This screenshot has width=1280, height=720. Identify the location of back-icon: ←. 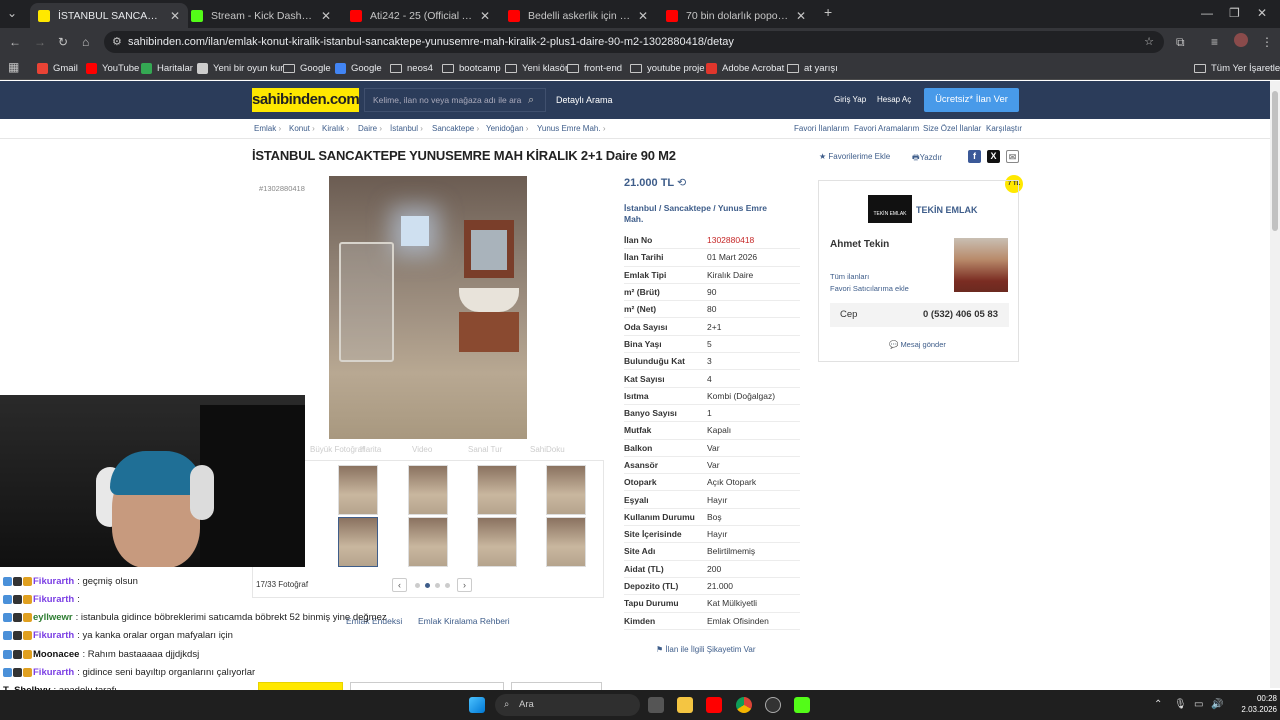
(15, 42).